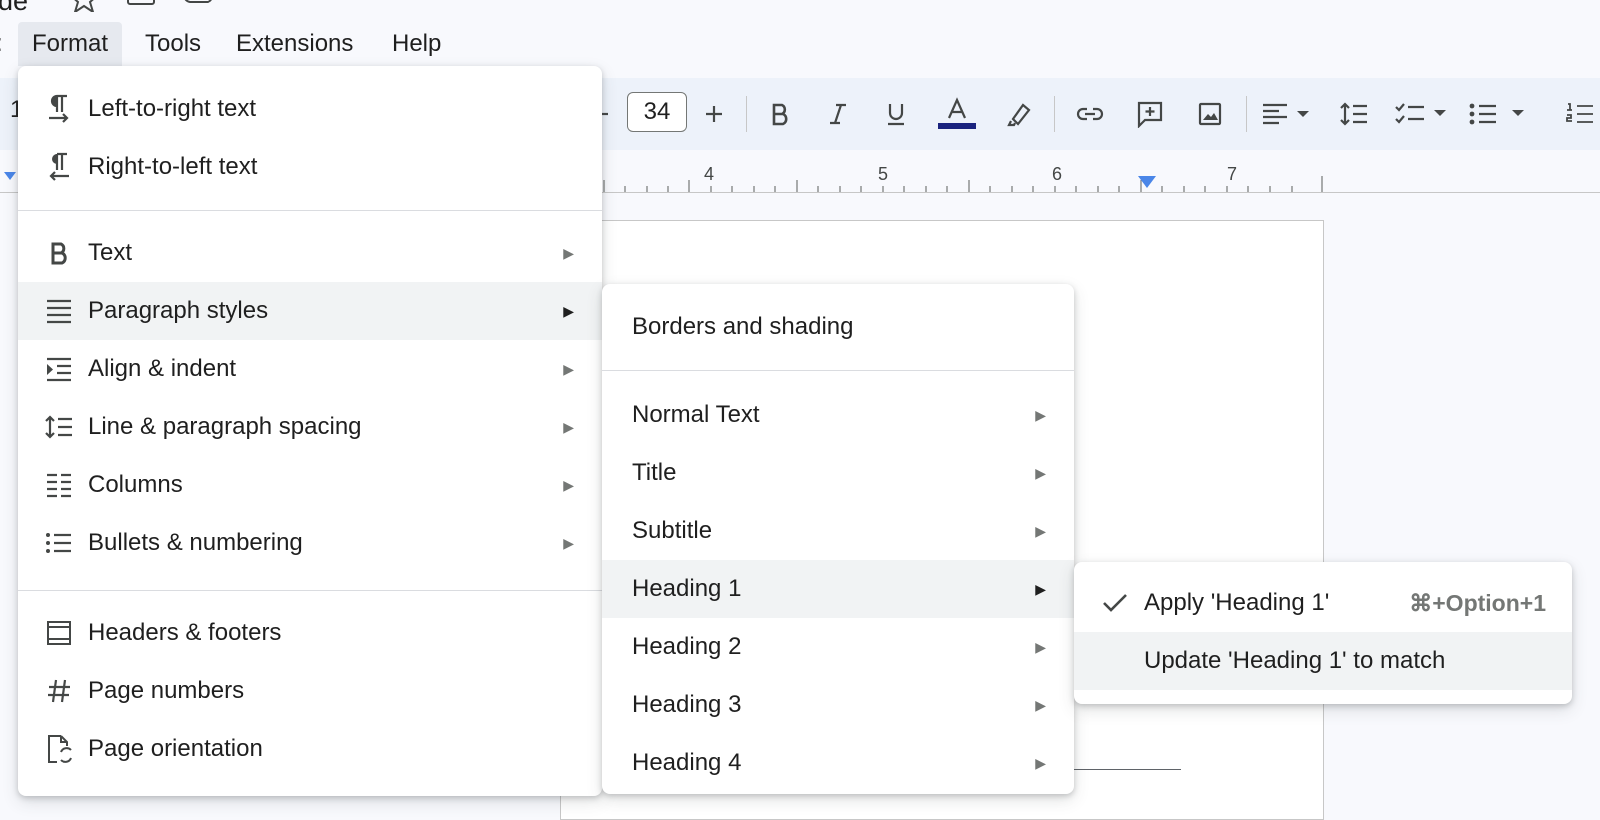 The image size is (1600, 820). I want to click on ruler-number: 5, so click(883, 174).